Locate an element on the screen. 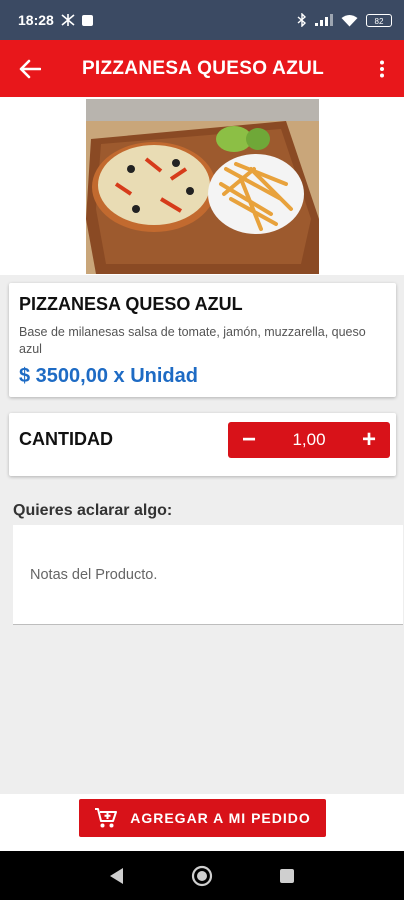  nav-back-icon is located at coordinates (117, 875).